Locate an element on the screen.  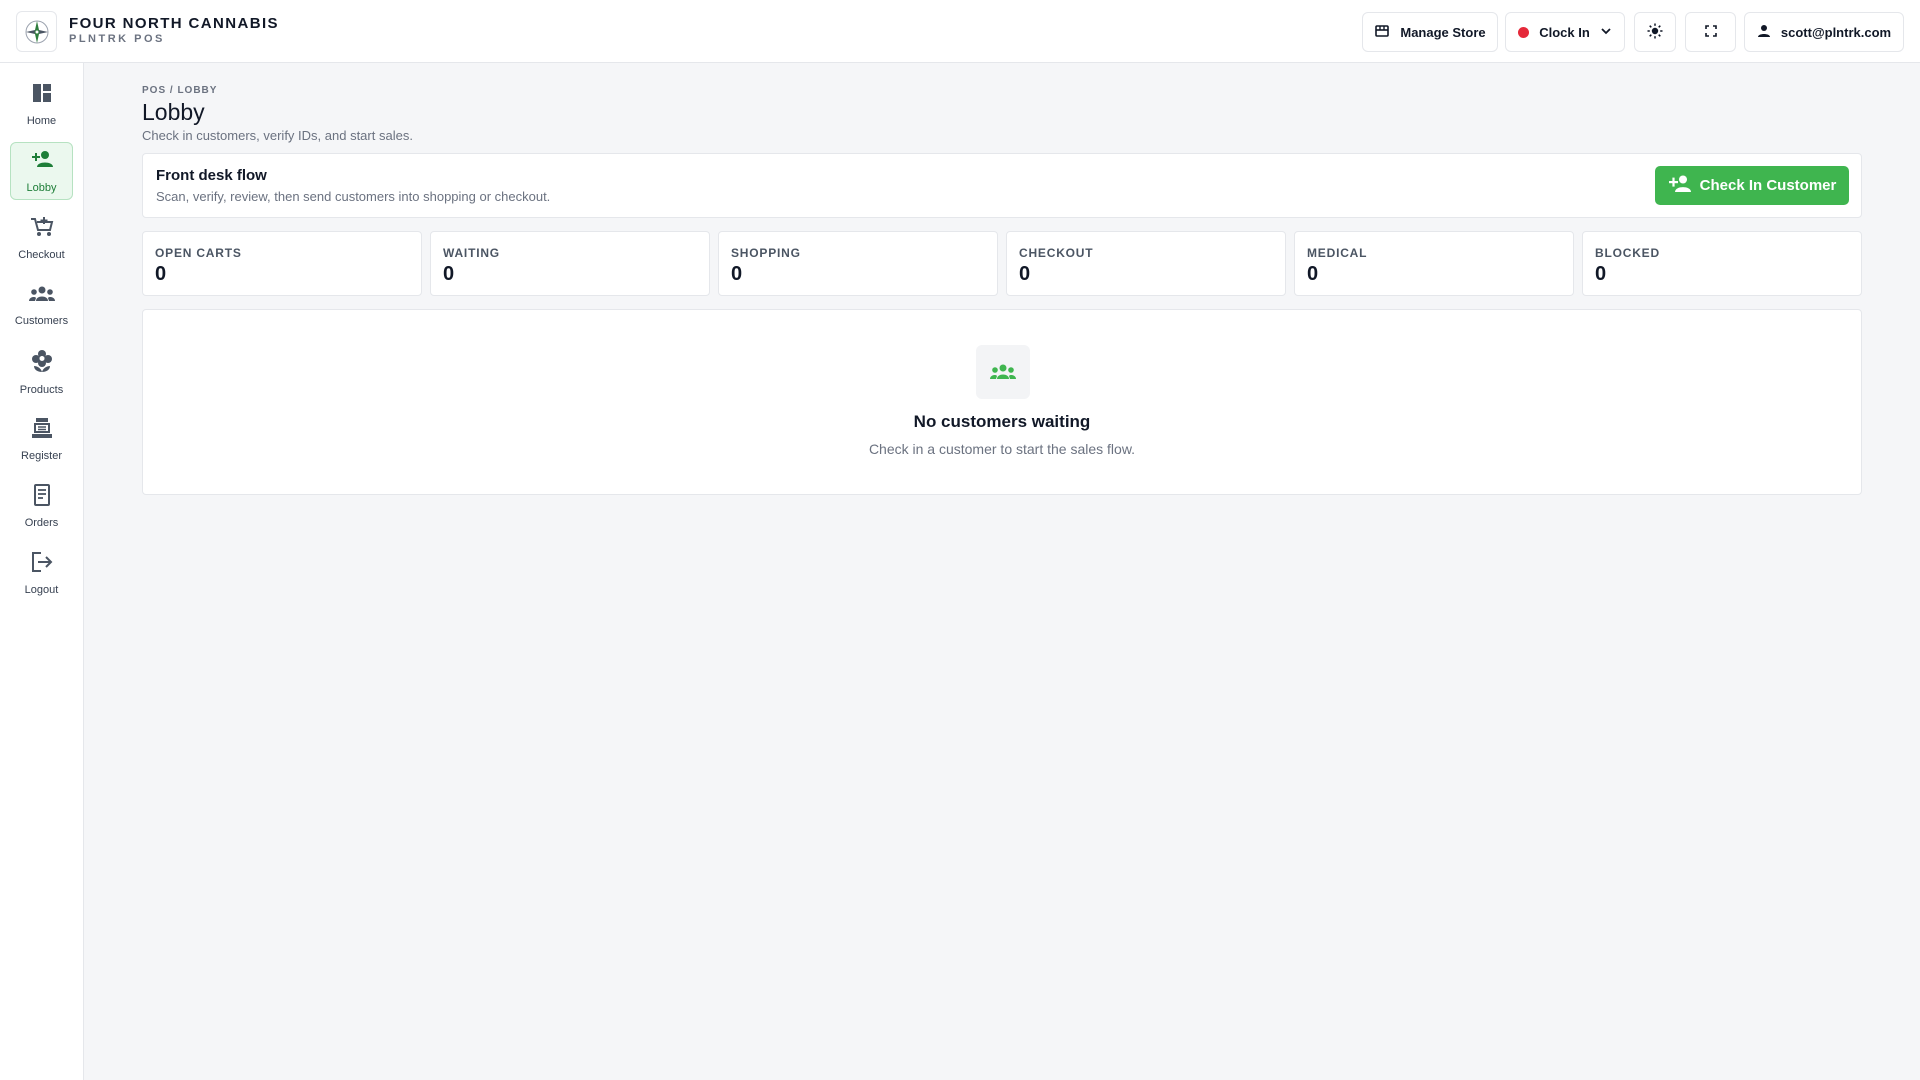
stat-label: CHECKOUT is located at coordinates (1056, 253).